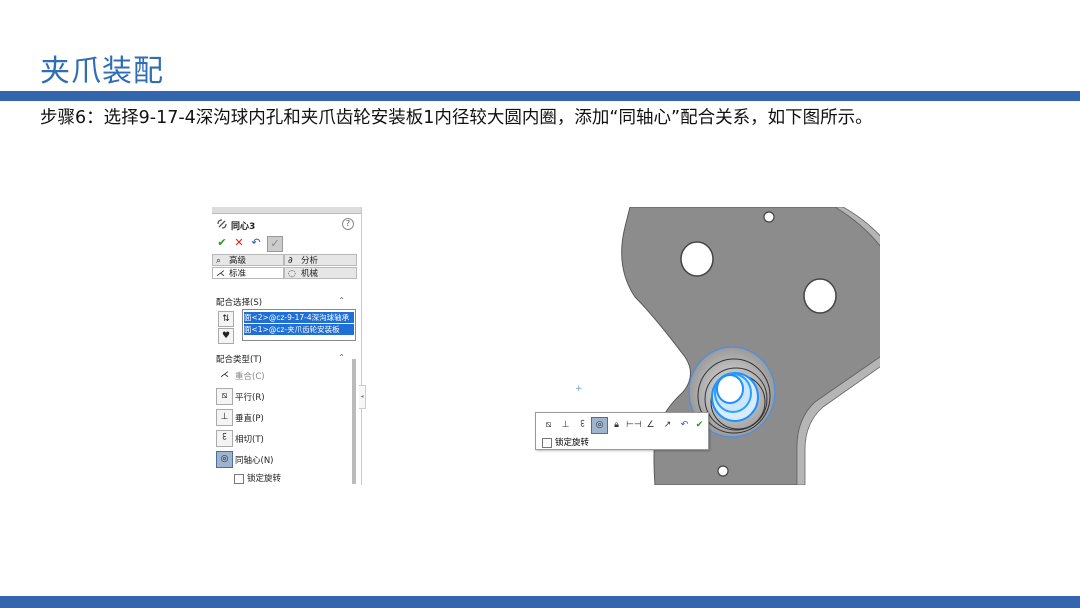 Image resolution: width=1080 pixels, height=608 pixels. Describe the element at coordinates (348, 224) in the screenshot. I see `help-icon: ?` at that location.